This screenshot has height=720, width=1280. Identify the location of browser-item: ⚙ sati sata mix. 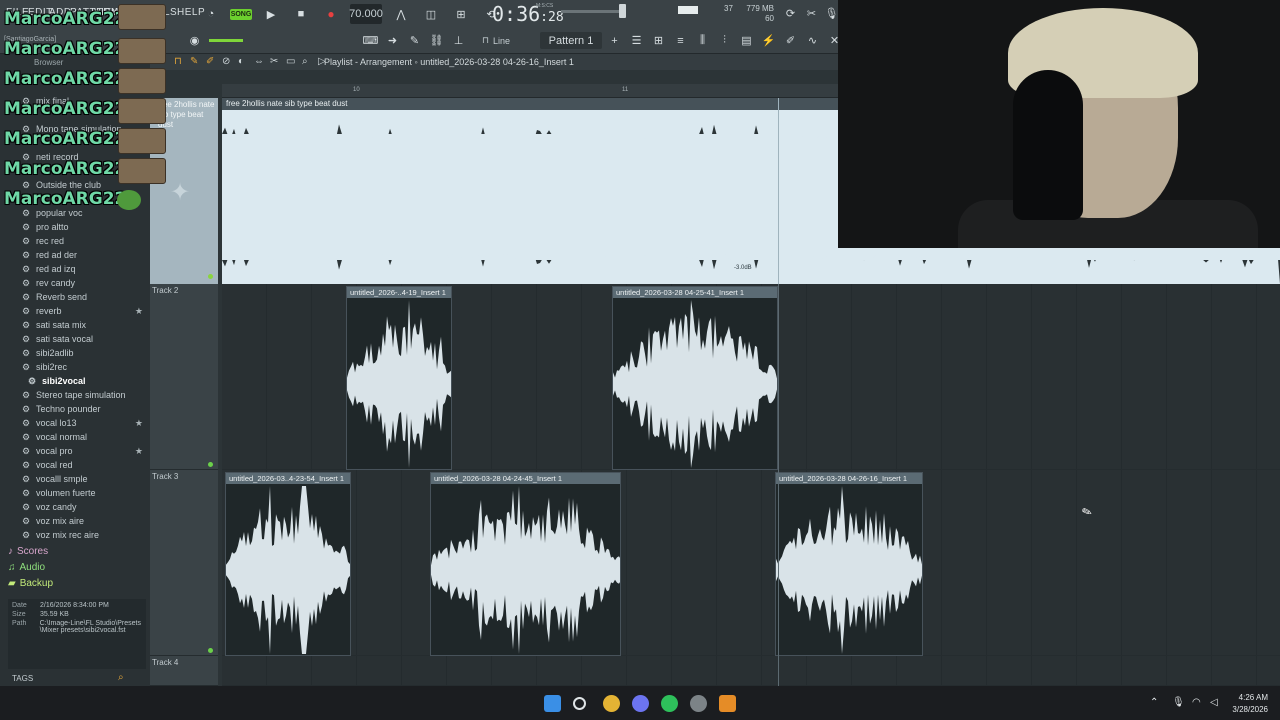
(75, 325).